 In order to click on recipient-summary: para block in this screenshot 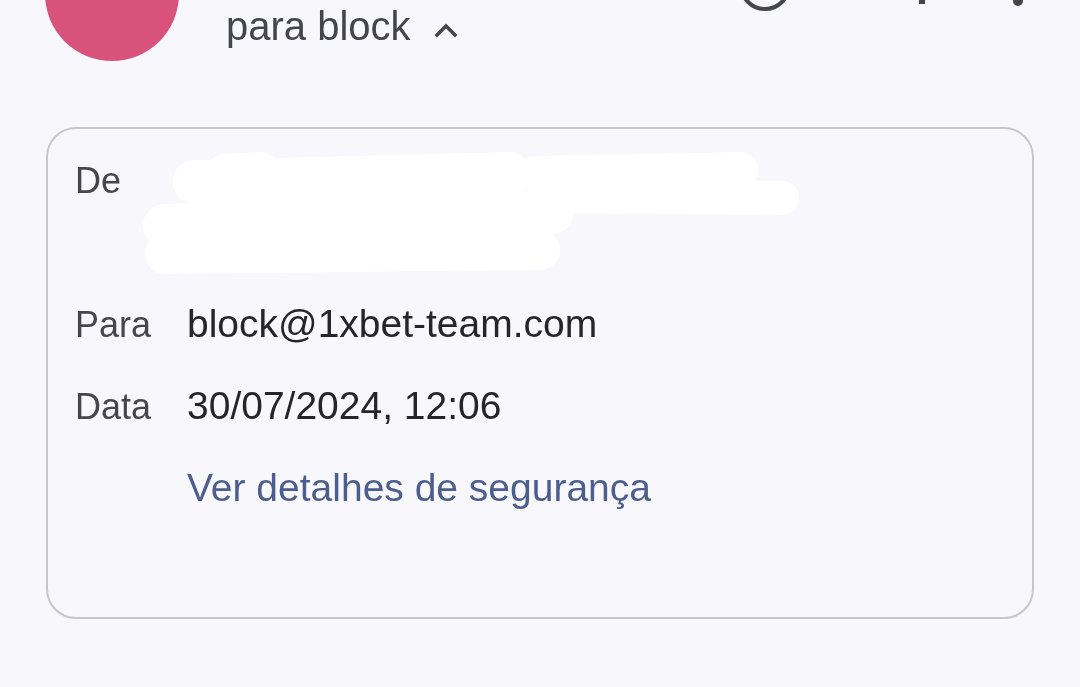, I will do `click(318, 26)`.